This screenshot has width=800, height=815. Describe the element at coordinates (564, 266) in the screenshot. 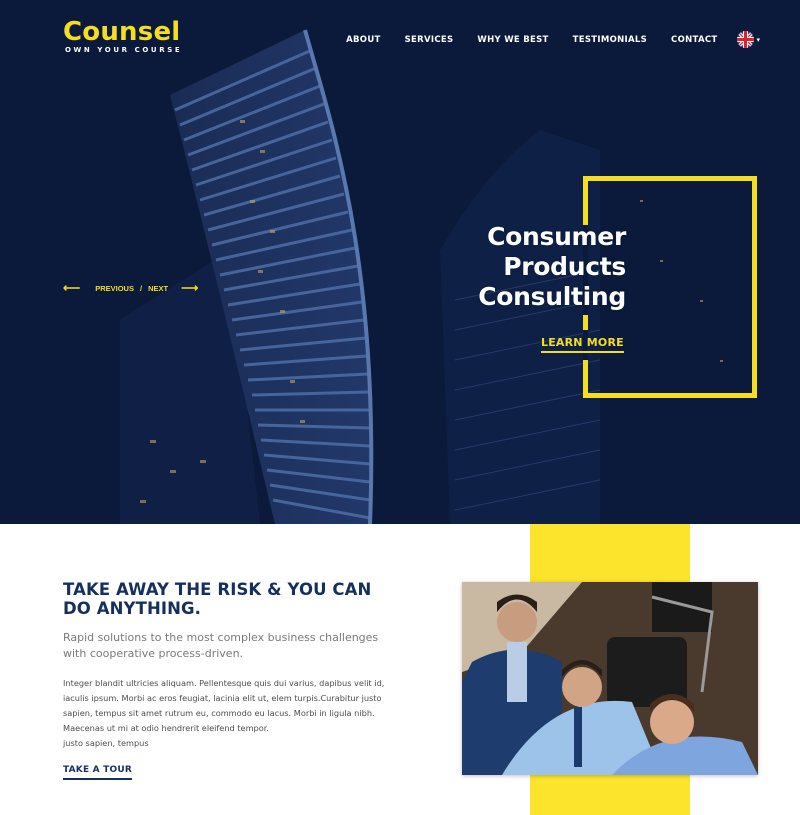

I see `hero-title-line: Products` at that location.